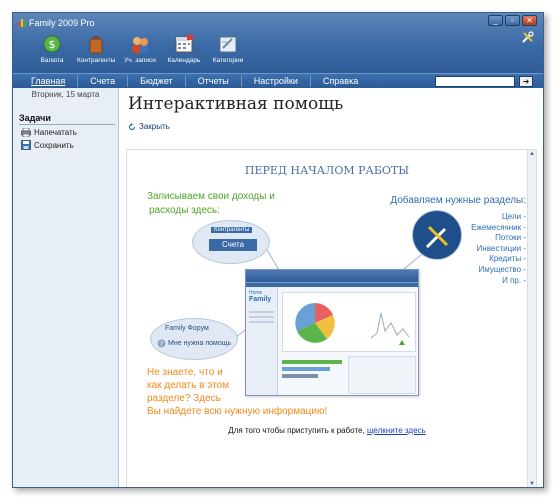 The image size is (560, 504). What do you see at coordinates (26, 132) in the screenshot?
I see `print-icon` at bounding box center [26, 132].